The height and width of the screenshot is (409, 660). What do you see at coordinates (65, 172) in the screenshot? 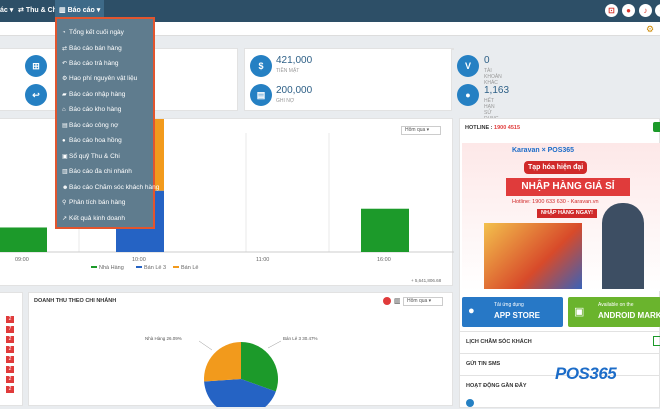
I see `building-icon: ▥` at bounding box center [65, 172].